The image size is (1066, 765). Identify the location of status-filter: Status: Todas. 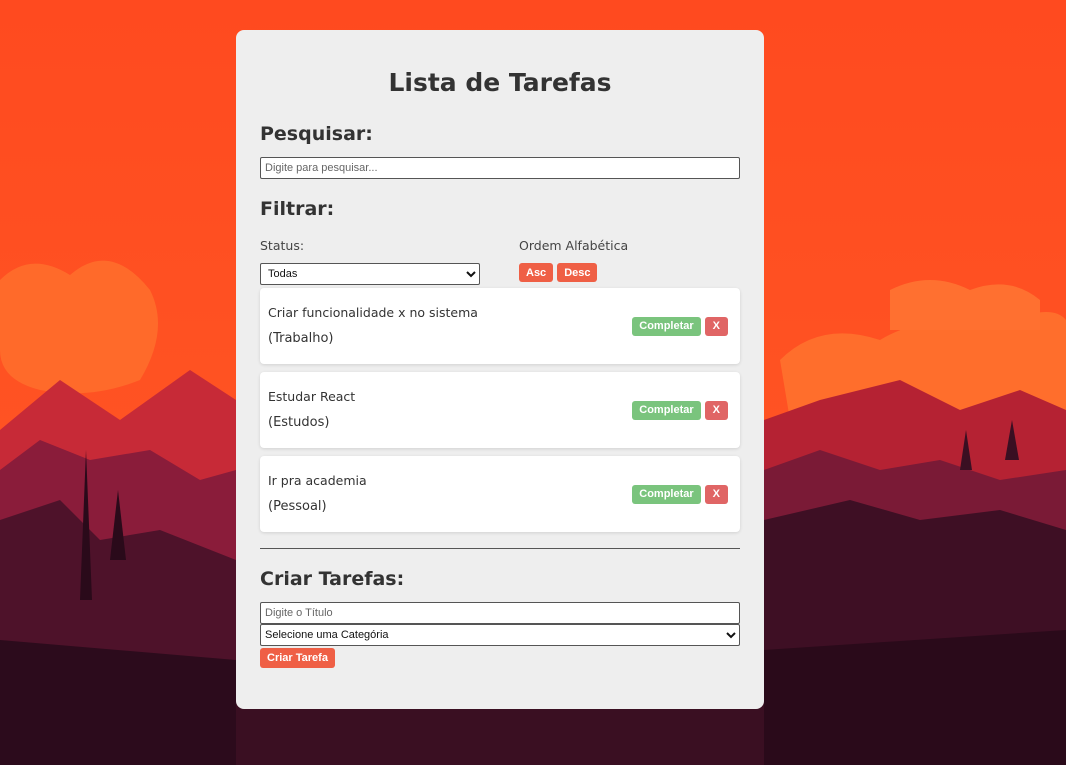
(389, 261).